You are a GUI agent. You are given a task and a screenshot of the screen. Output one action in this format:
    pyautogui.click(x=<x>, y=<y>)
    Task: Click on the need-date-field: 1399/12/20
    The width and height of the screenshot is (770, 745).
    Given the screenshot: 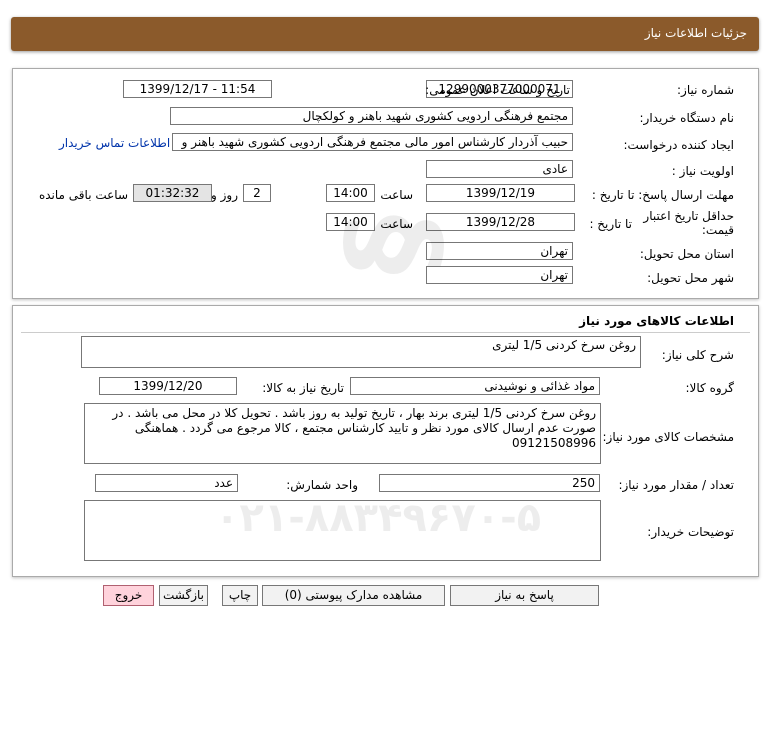 What is the action you would take?
    pyautogui.click(x=168, y=386)
    